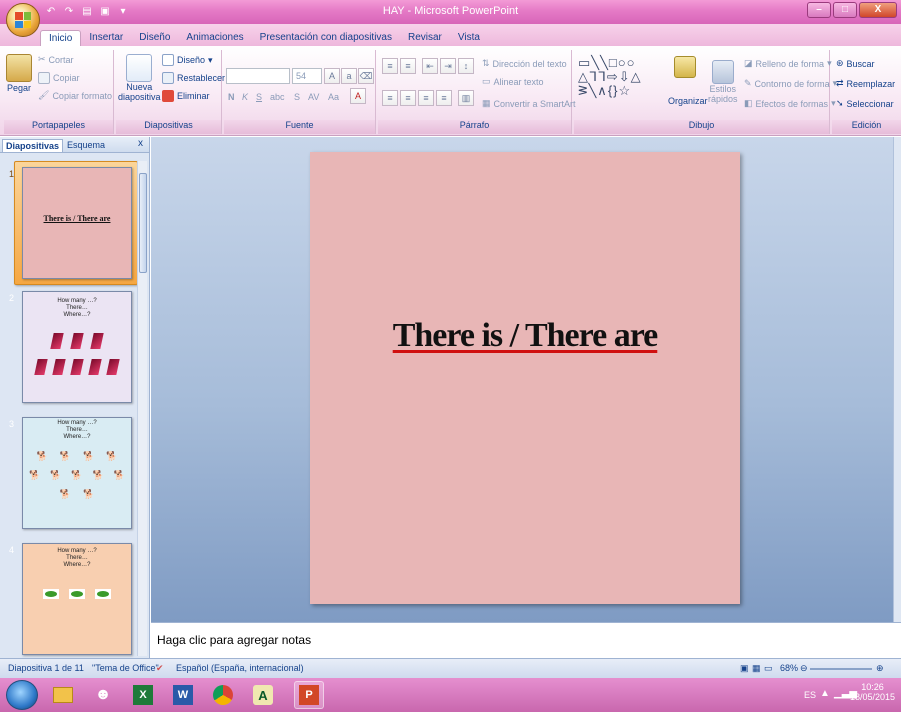 The image size is (901, 712). I want to click on justify-button: ≡, so click(444, 98).